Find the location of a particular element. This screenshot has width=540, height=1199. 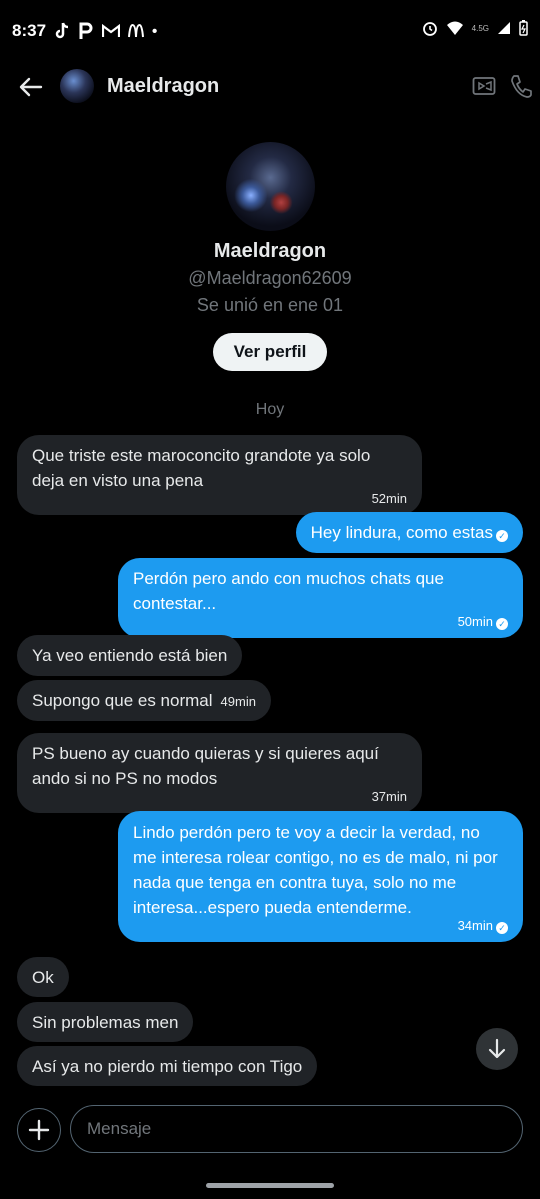

day-separator: Hoy is located at coordinates (270, 409).